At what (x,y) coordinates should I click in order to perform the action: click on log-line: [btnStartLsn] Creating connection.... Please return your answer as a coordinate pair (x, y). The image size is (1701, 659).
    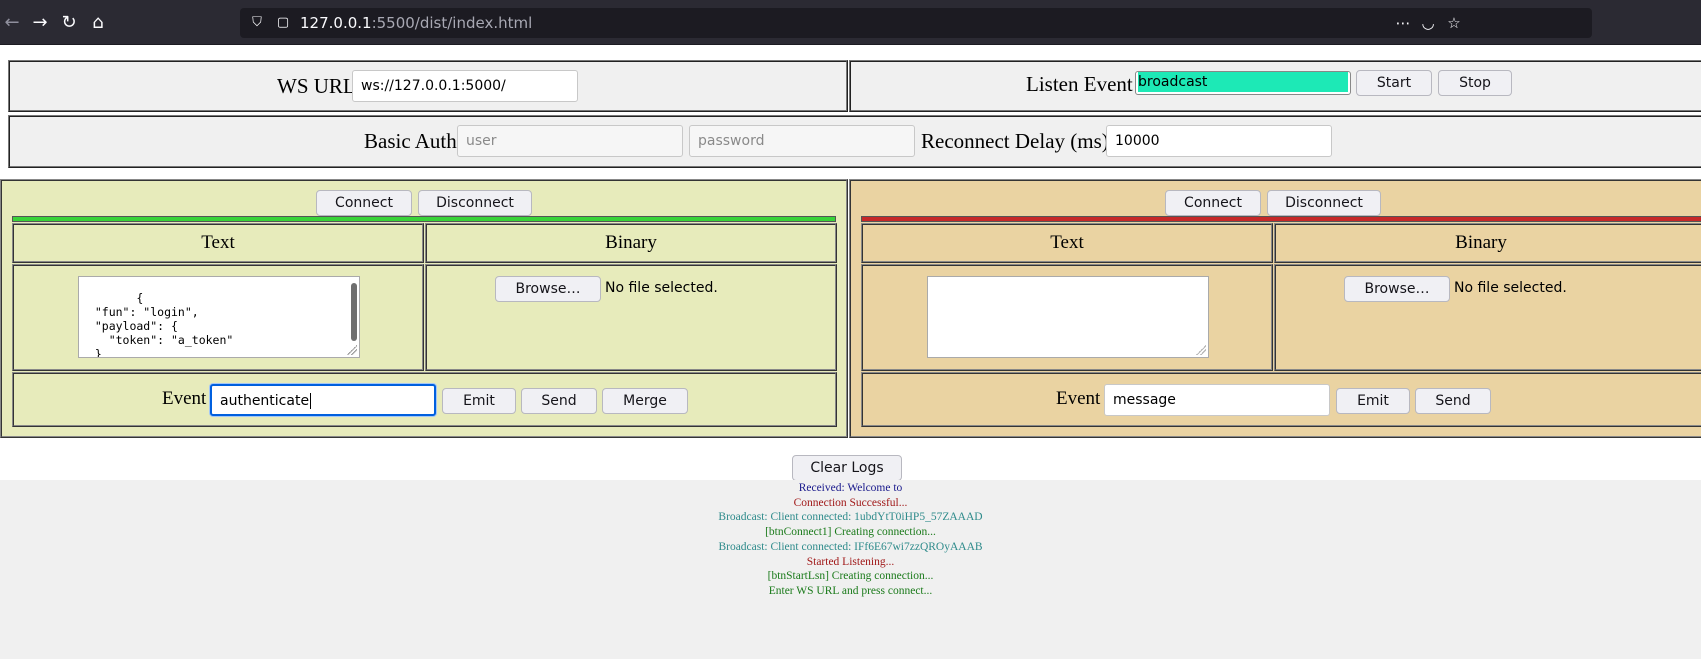
    Looking at the image, I should click on (850, 576).